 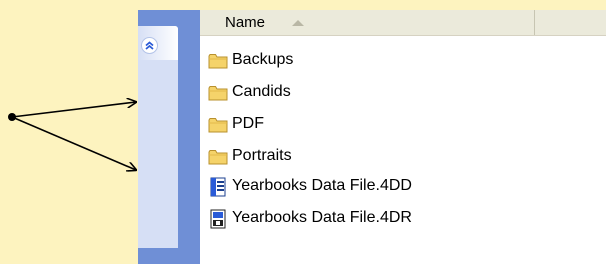 What do you see at coordinates (367, 22) in the screenshot?
I see `column-header-name: Name` at bounding box center [367, 22].